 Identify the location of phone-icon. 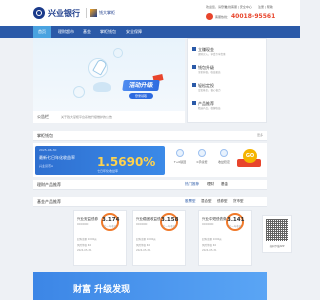
(209, 16).